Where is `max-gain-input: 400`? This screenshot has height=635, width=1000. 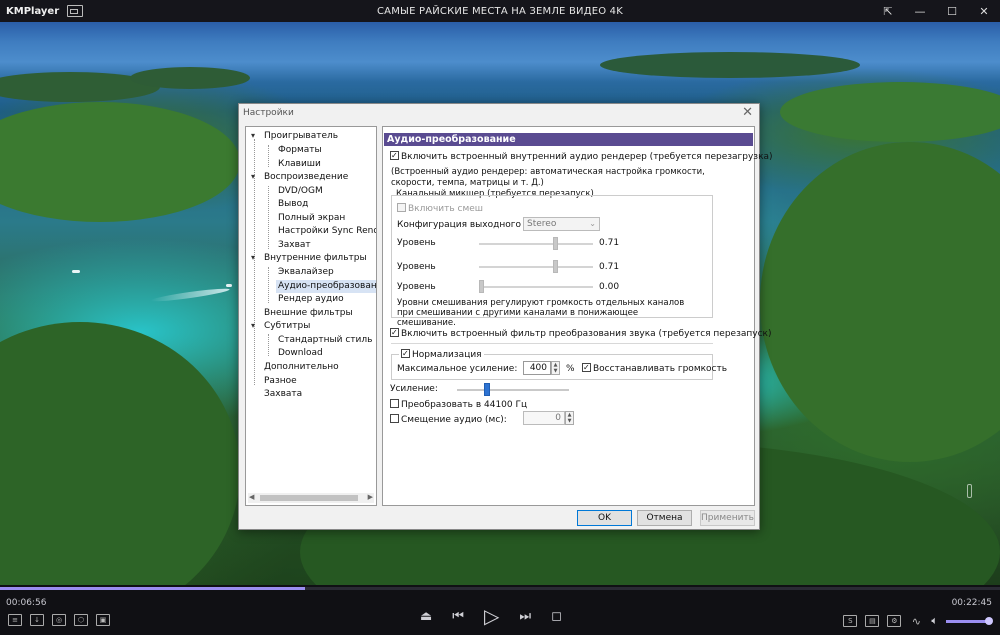
max-gain-input: 400 is located at coordinates (537, 368).